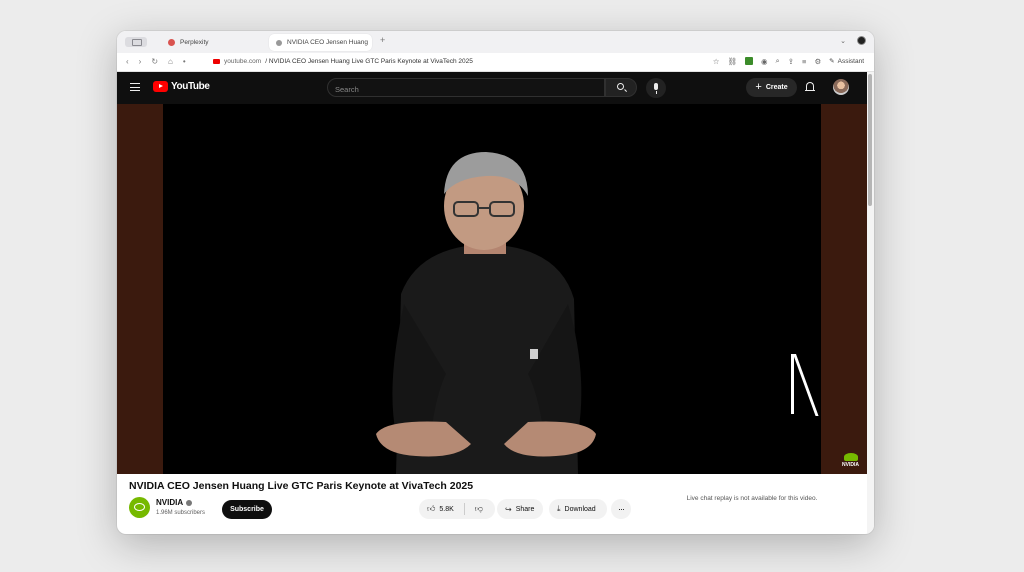  What do you see at coordinates (181, 513) in the screenshot?
I see `subscriber-count: 1.96M subscribers` at bounding box center [181, 513].